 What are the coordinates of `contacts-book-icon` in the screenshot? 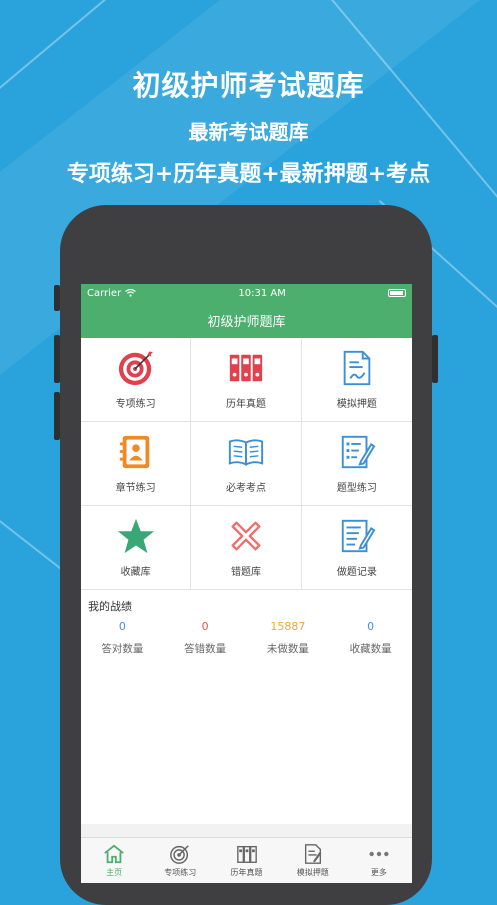 It's located at (134, 452).